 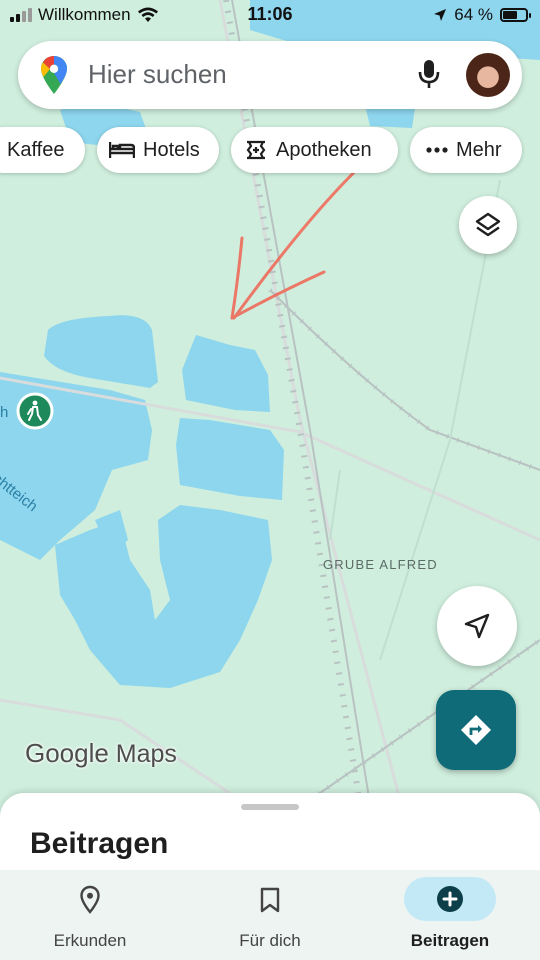 I want to click on bed-icon, so click(x=122, y=150).